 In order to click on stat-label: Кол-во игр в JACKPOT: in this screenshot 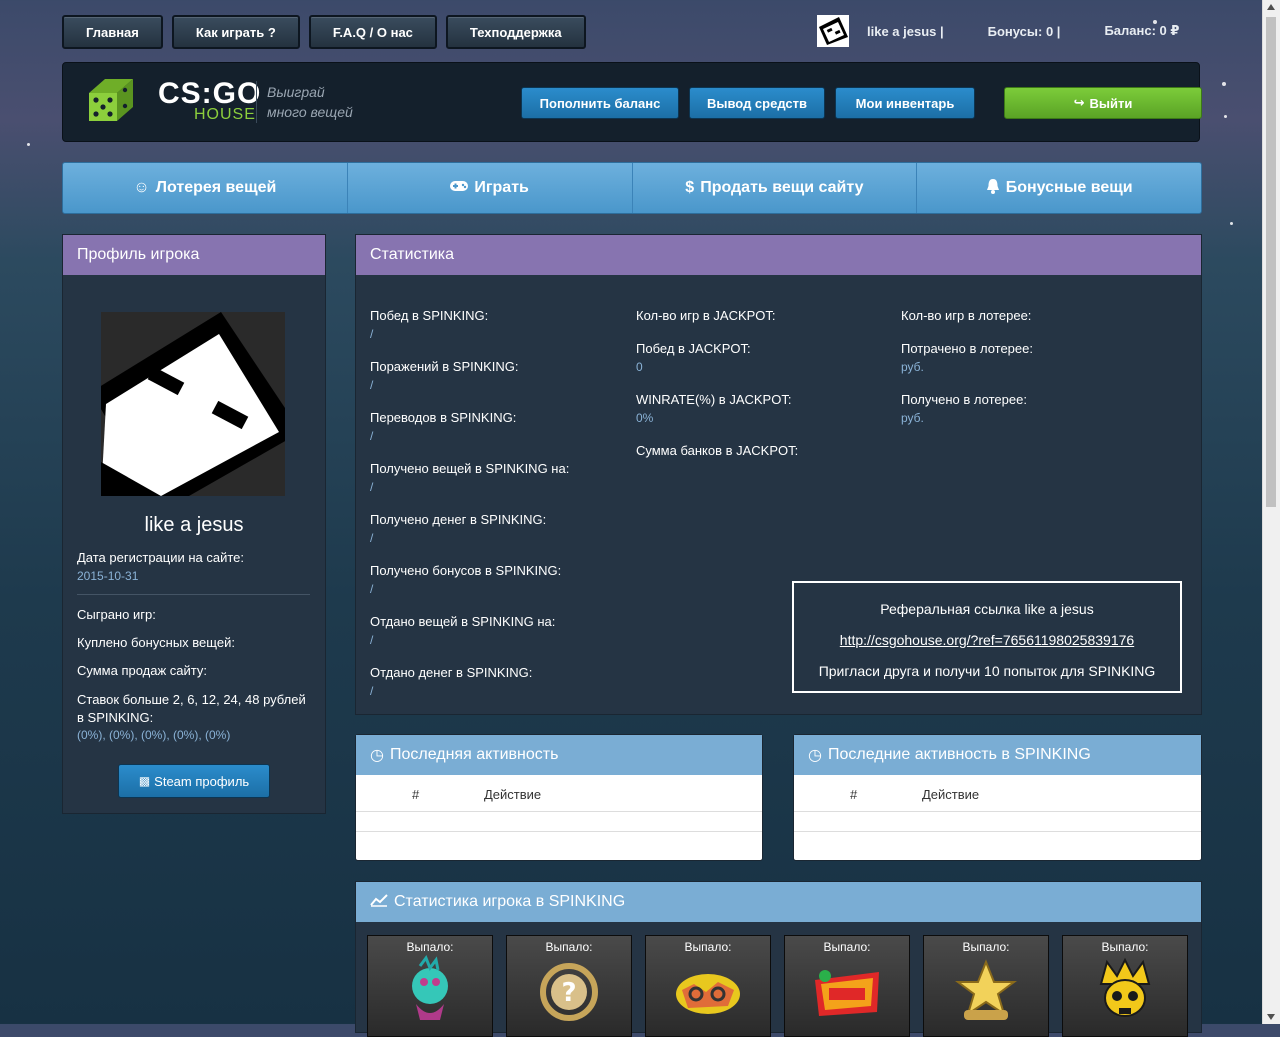, I will do `click(706, 315)`.